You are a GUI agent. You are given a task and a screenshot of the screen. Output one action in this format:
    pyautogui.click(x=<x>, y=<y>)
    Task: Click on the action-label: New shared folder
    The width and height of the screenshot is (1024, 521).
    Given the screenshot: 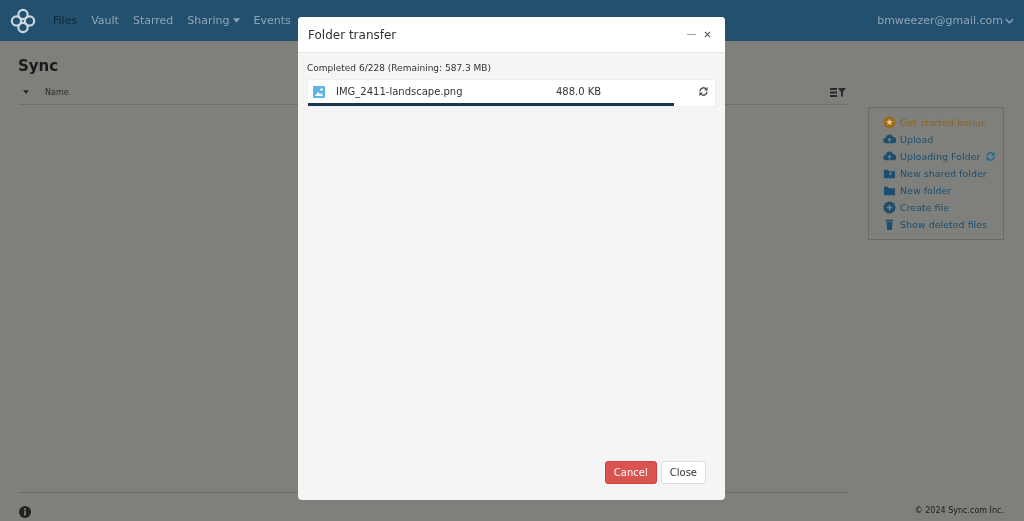 What is the action you would take?
    pyautogui.click(x=943, y=173)
    